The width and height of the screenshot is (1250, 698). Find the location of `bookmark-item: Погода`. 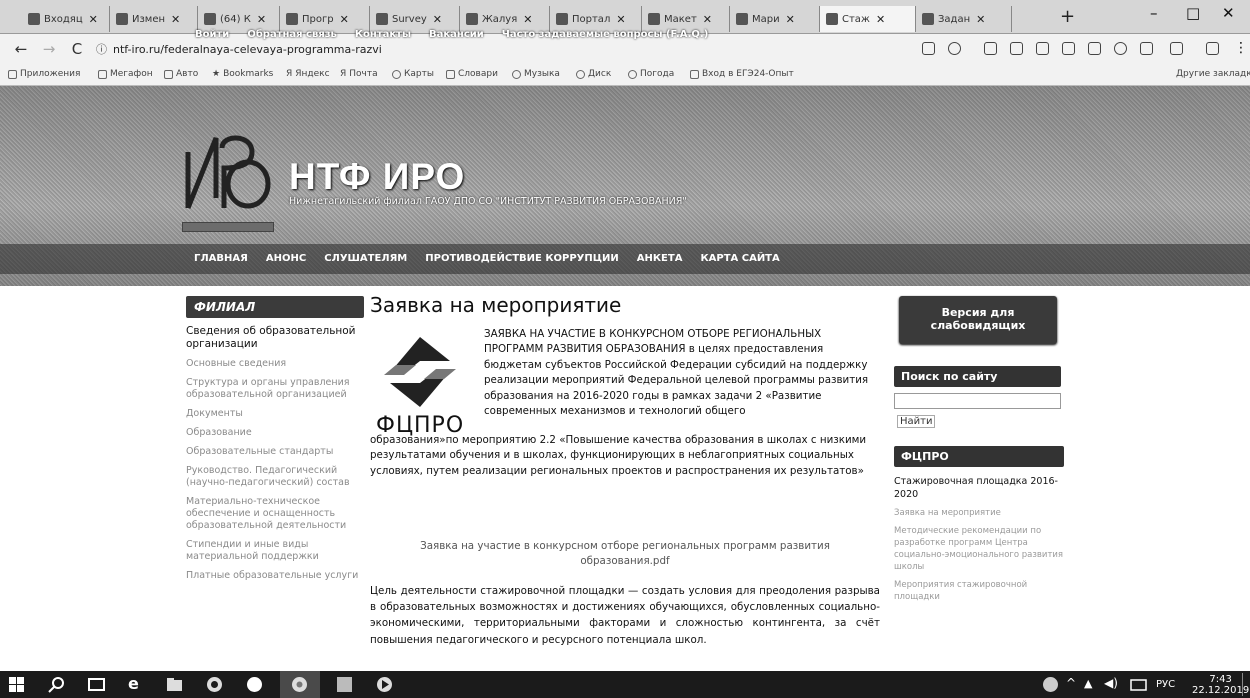

bookmark-item: Погода is located at coordinates (651, 74).